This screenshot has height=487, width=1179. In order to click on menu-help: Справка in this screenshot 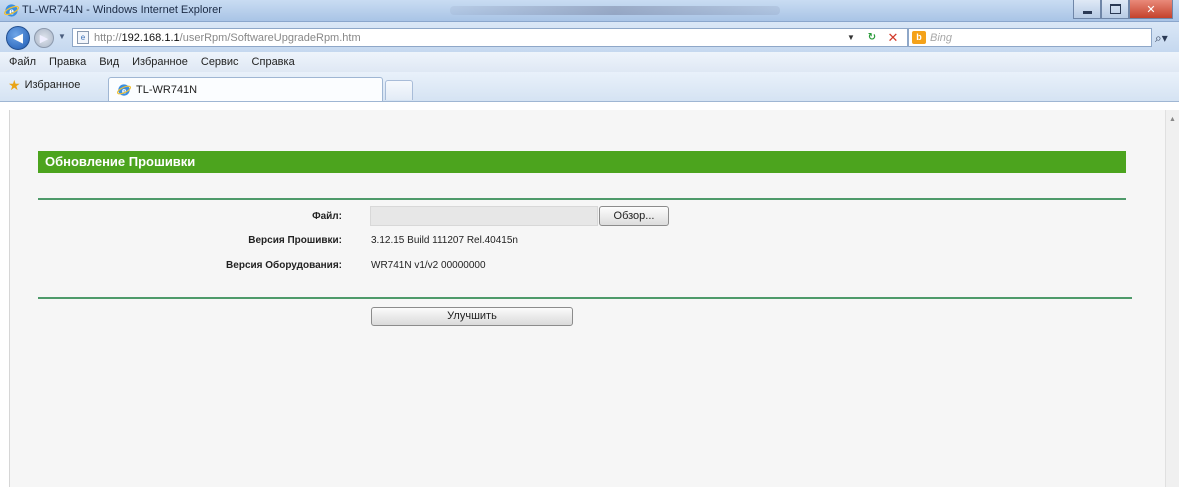, I will do `click(273, 62)`.